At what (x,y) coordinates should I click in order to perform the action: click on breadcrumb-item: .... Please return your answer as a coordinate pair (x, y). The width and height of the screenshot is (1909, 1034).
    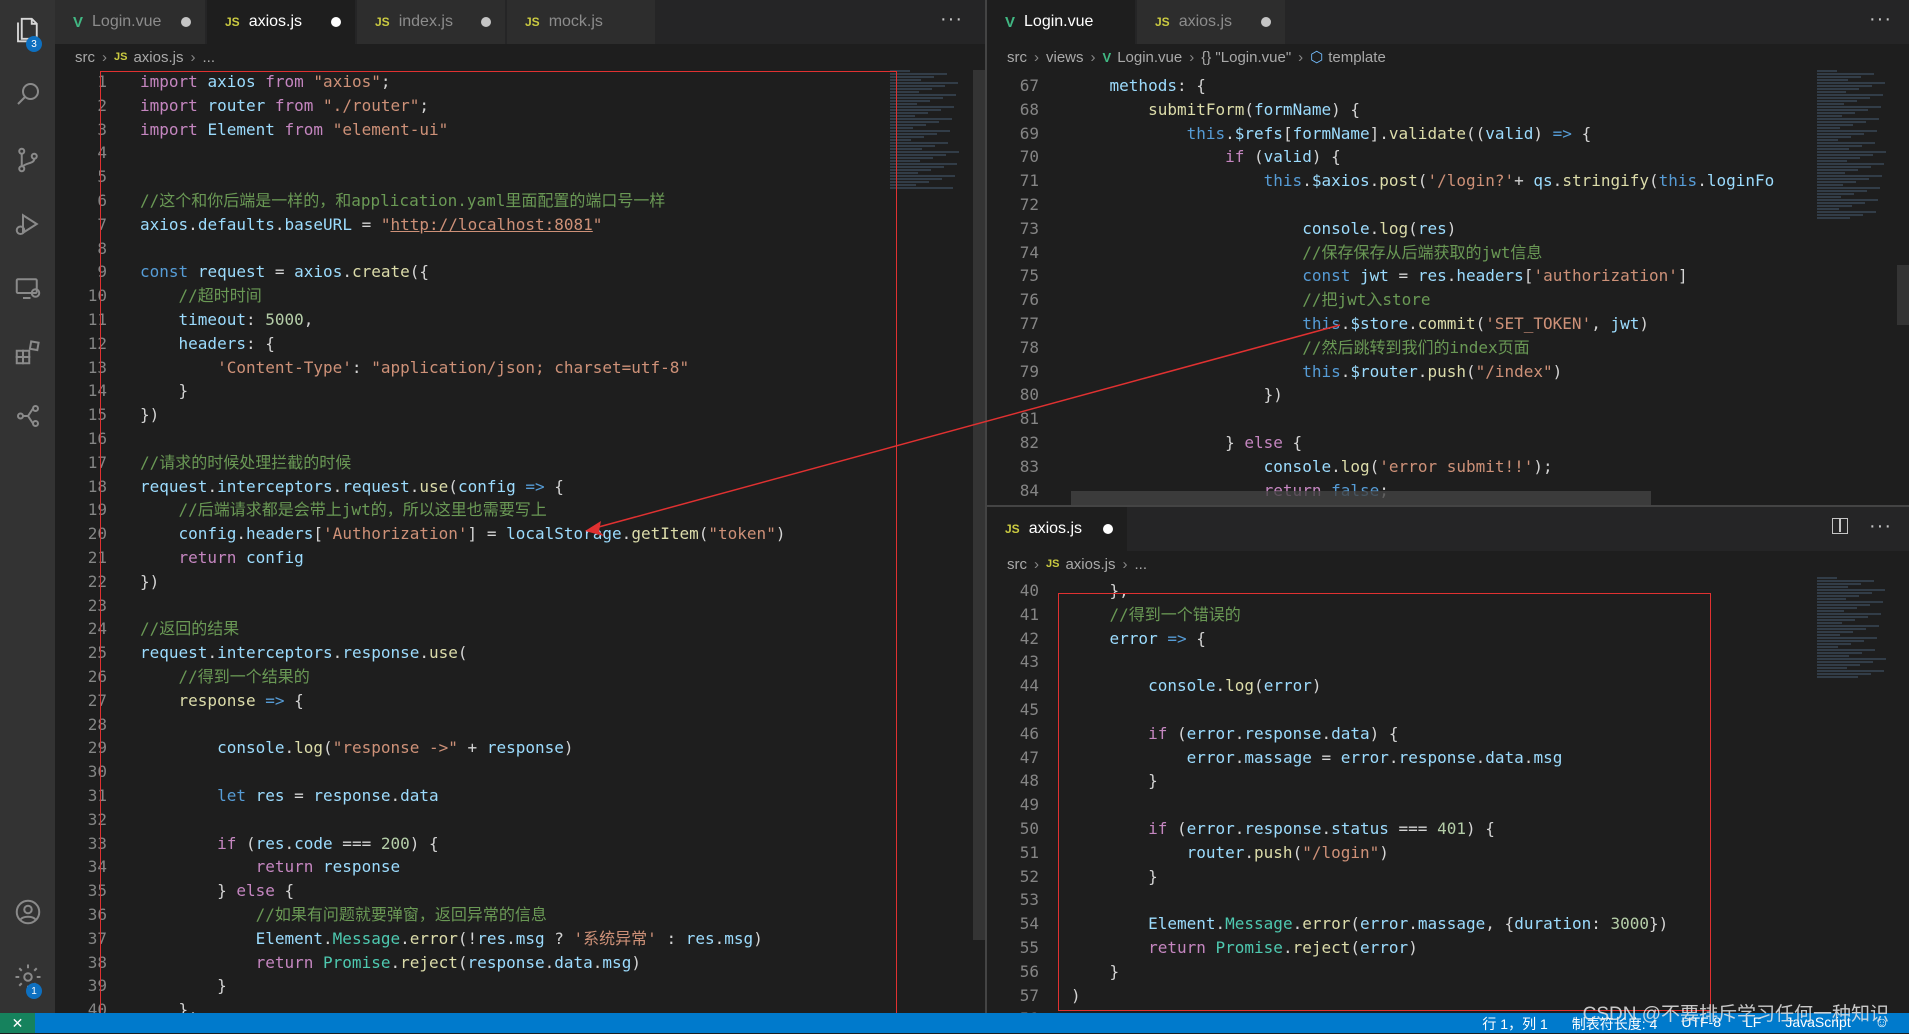
    Looking at the image, I should click on (209, 57).